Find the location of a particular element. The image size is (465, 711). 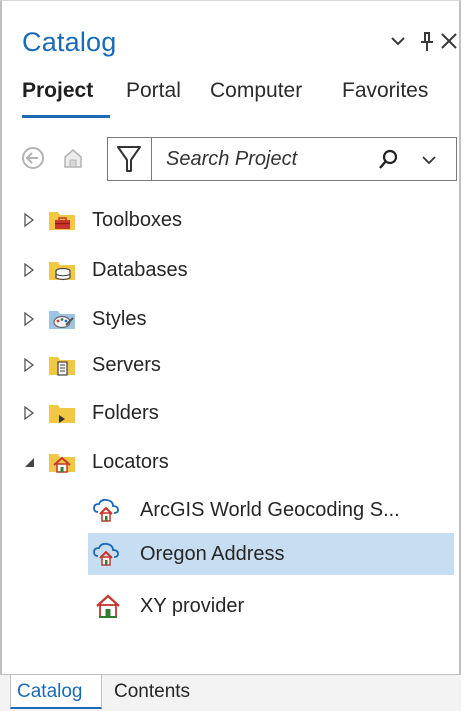

bottom-tab-contents: Contents is located at coordinates (152, 692).